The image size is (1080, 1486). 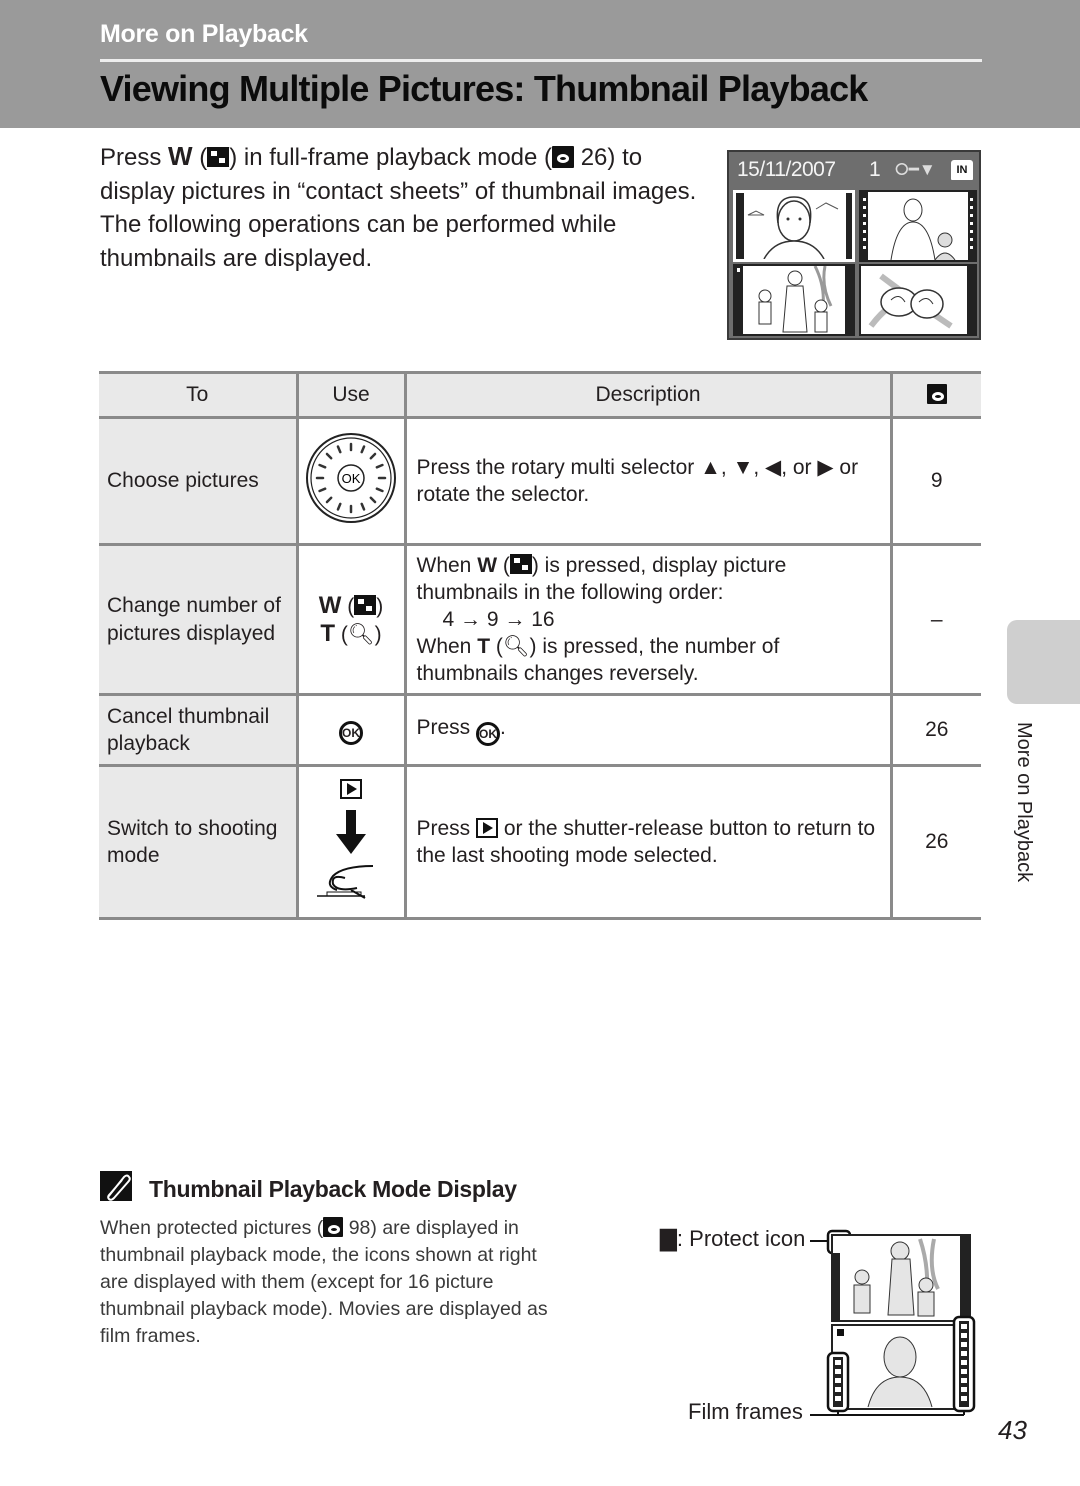 I want to click on internal-memory-icon: IN, so click(x=962, y=170).